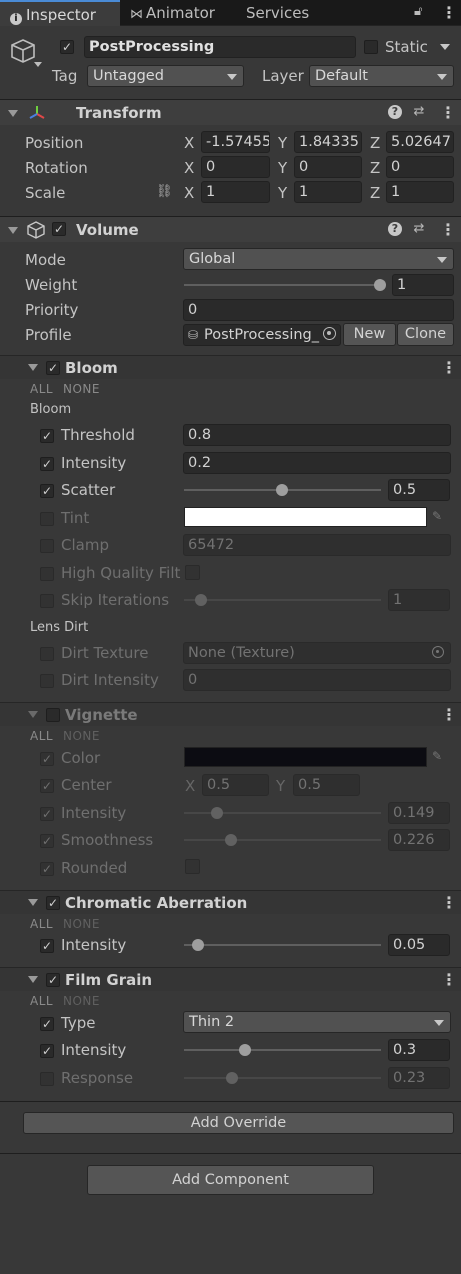 The image size is (461, 1274). I want to click on center-override-checkbox: ✓, so click(47, 786).